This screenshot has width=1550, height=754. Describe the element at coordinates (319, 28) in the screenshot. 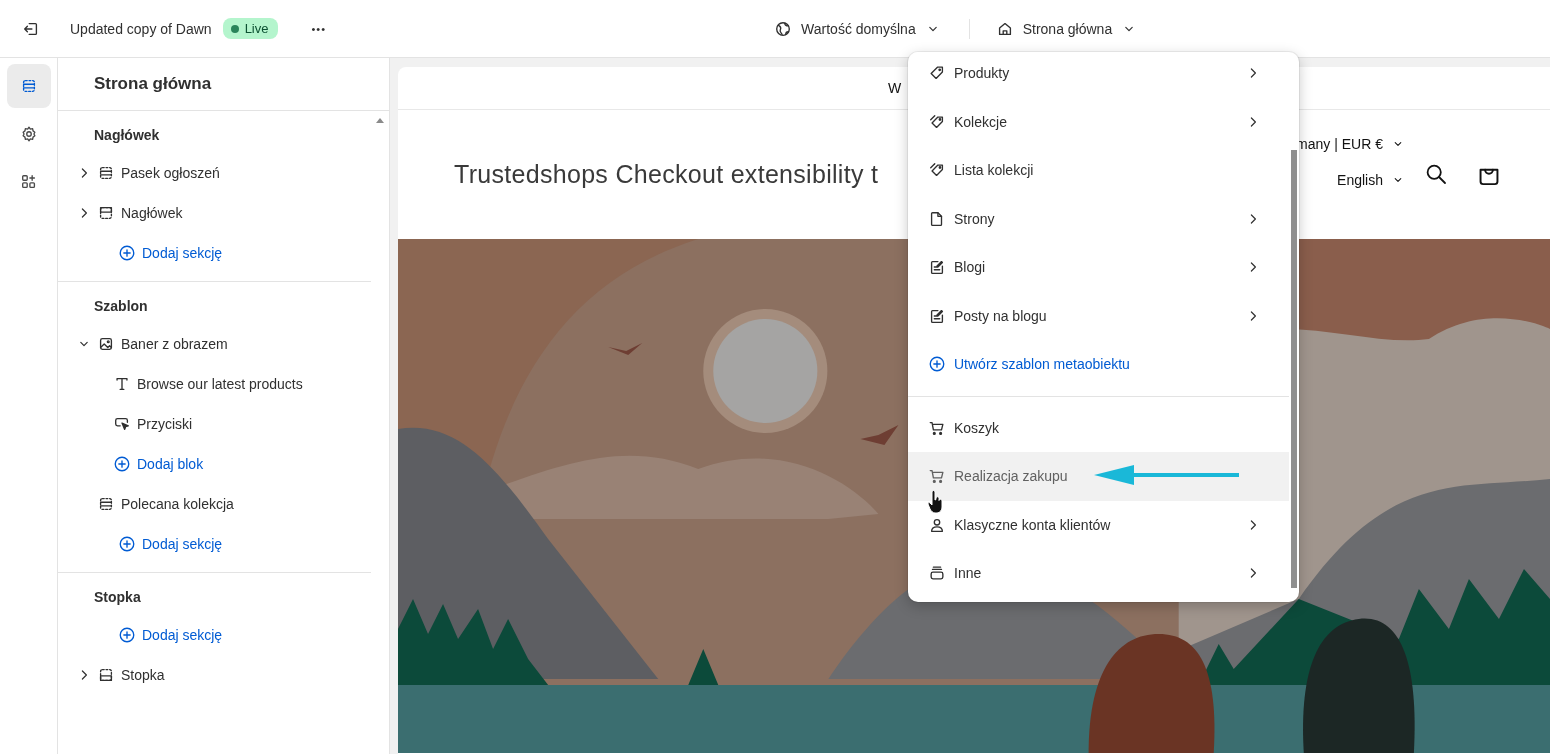

I see `more-actions-button: •••` at that location.